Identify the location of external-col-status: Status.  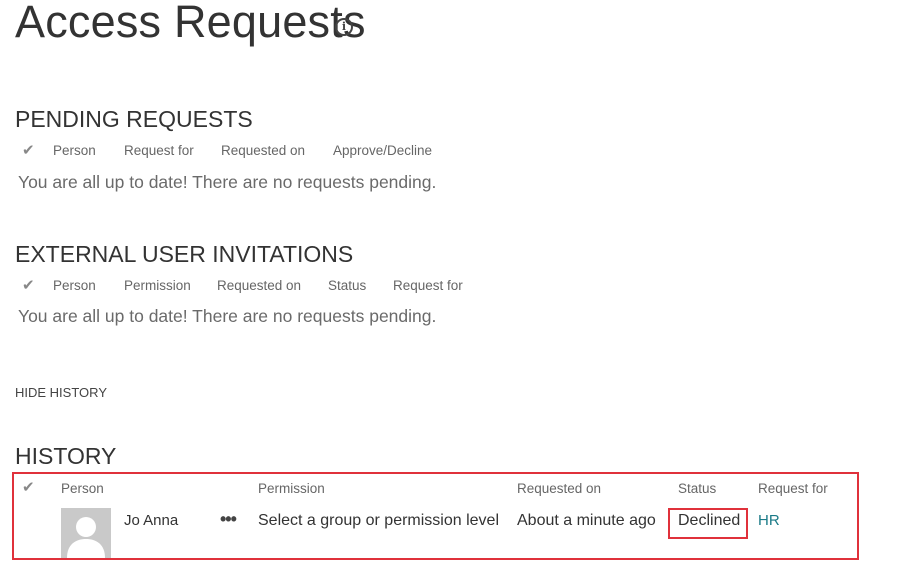
(347, 285).